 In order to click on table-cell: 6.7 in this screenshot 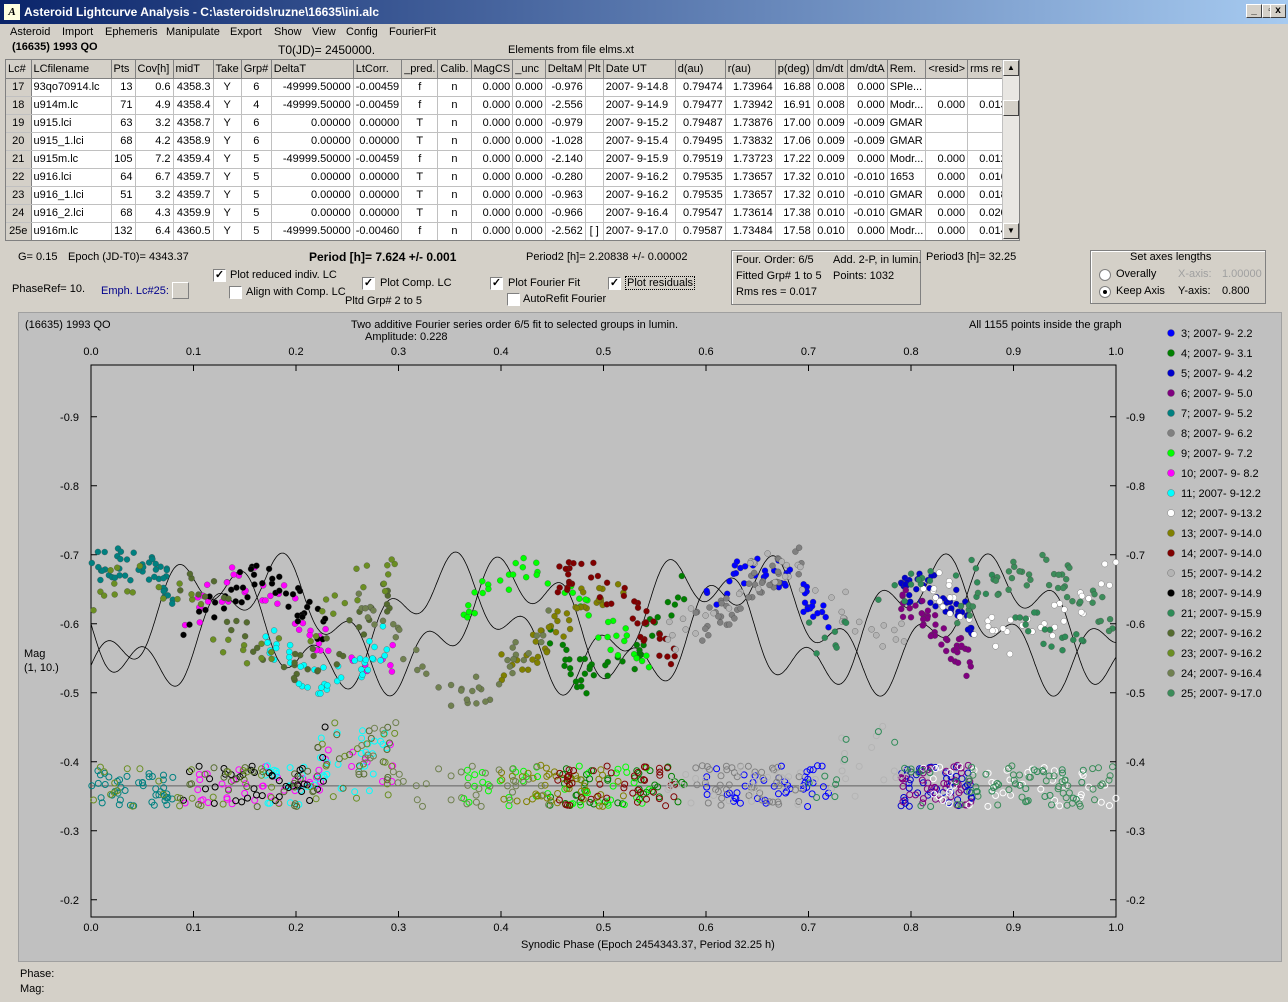, I will do `click(154, 177)`.